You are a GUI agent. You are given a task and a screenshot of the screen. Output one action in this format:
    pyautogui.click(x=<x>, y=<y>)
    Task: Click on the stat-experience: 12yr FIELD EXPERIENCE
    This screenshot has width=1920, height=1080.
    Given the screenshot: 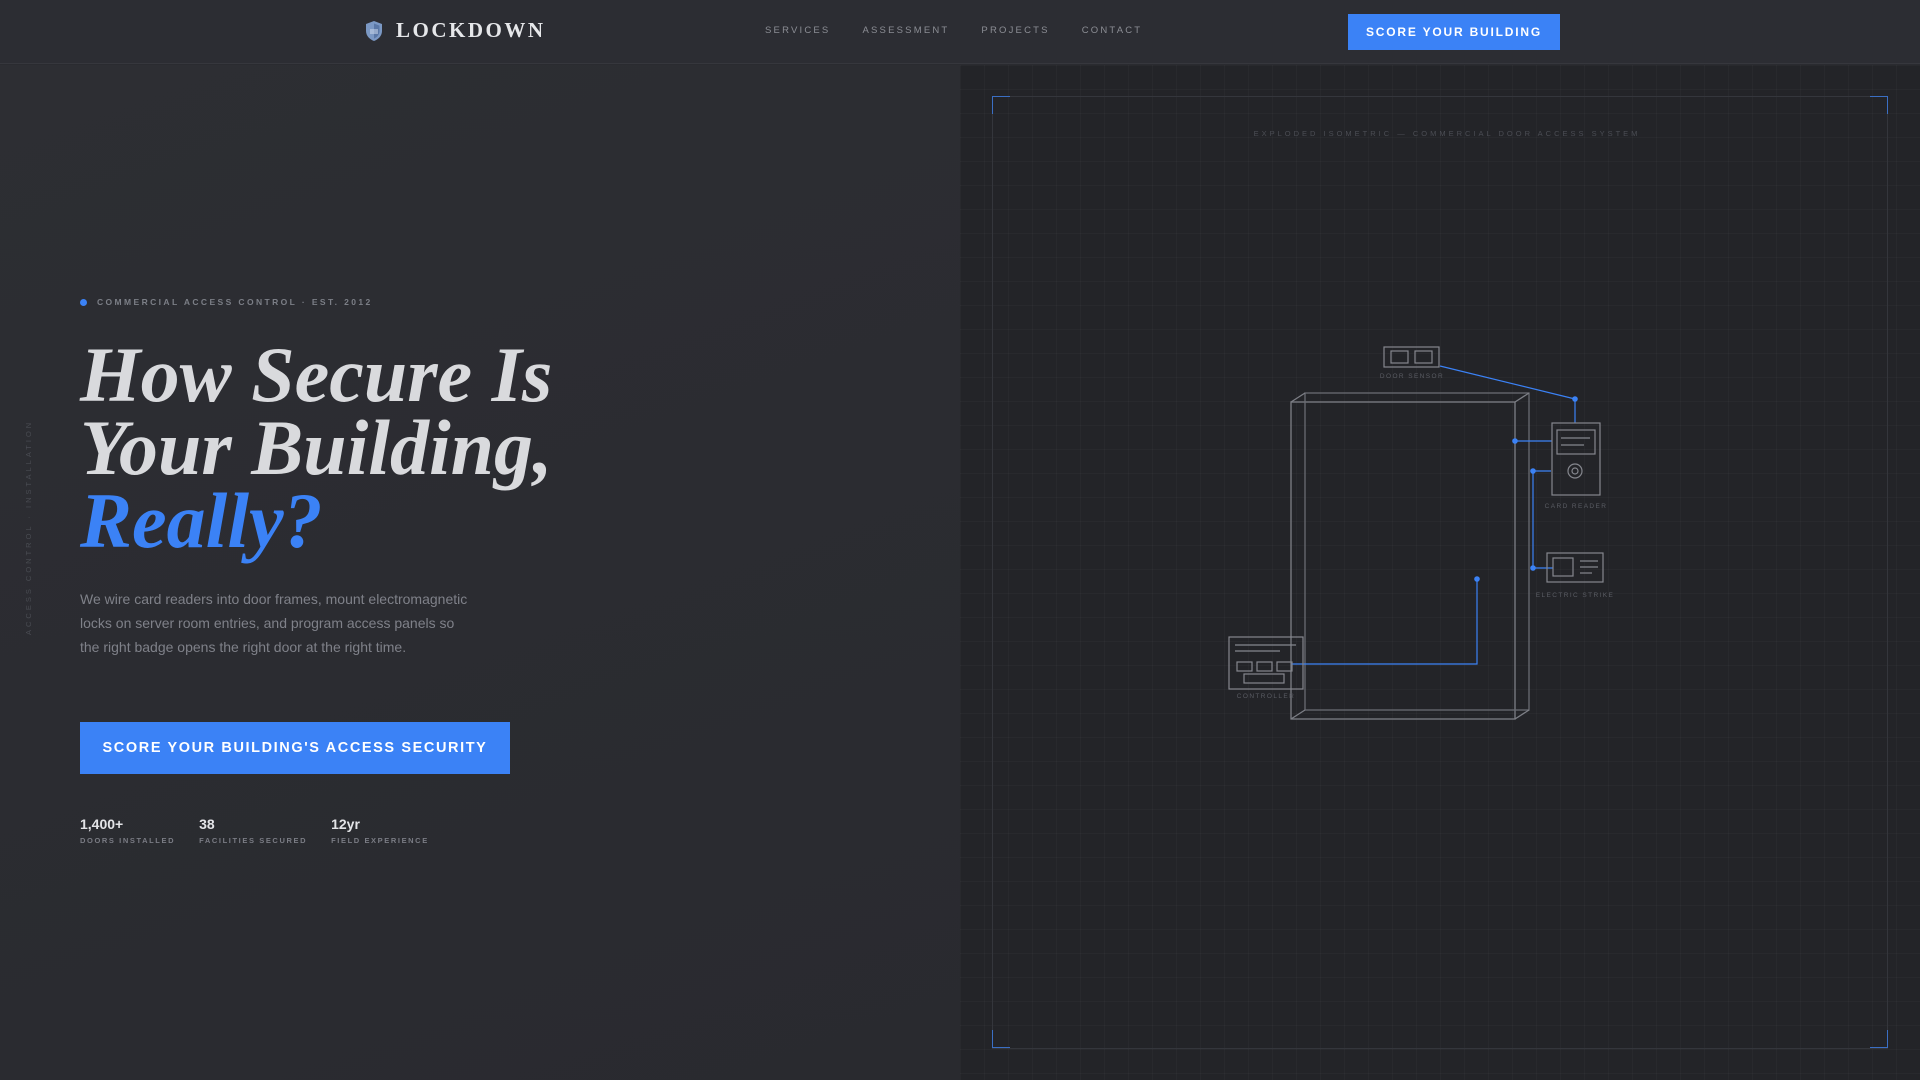 What is the action you would take?
    pyautogui.click(x=380, y=830)
    